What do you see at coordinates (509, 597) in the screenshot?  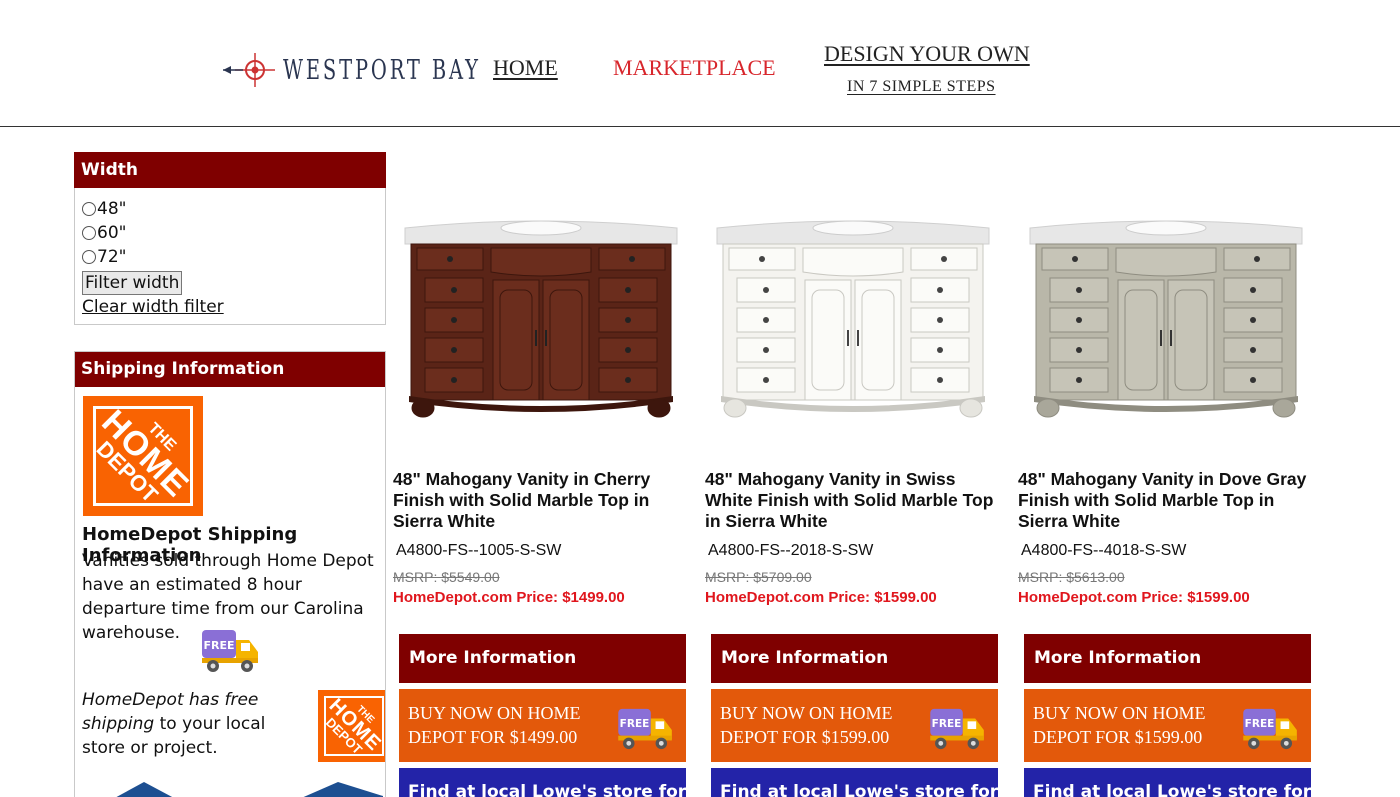 I see `product-price: HomeDepot.com Price: $1499.00` at bounding box center [509, 597].